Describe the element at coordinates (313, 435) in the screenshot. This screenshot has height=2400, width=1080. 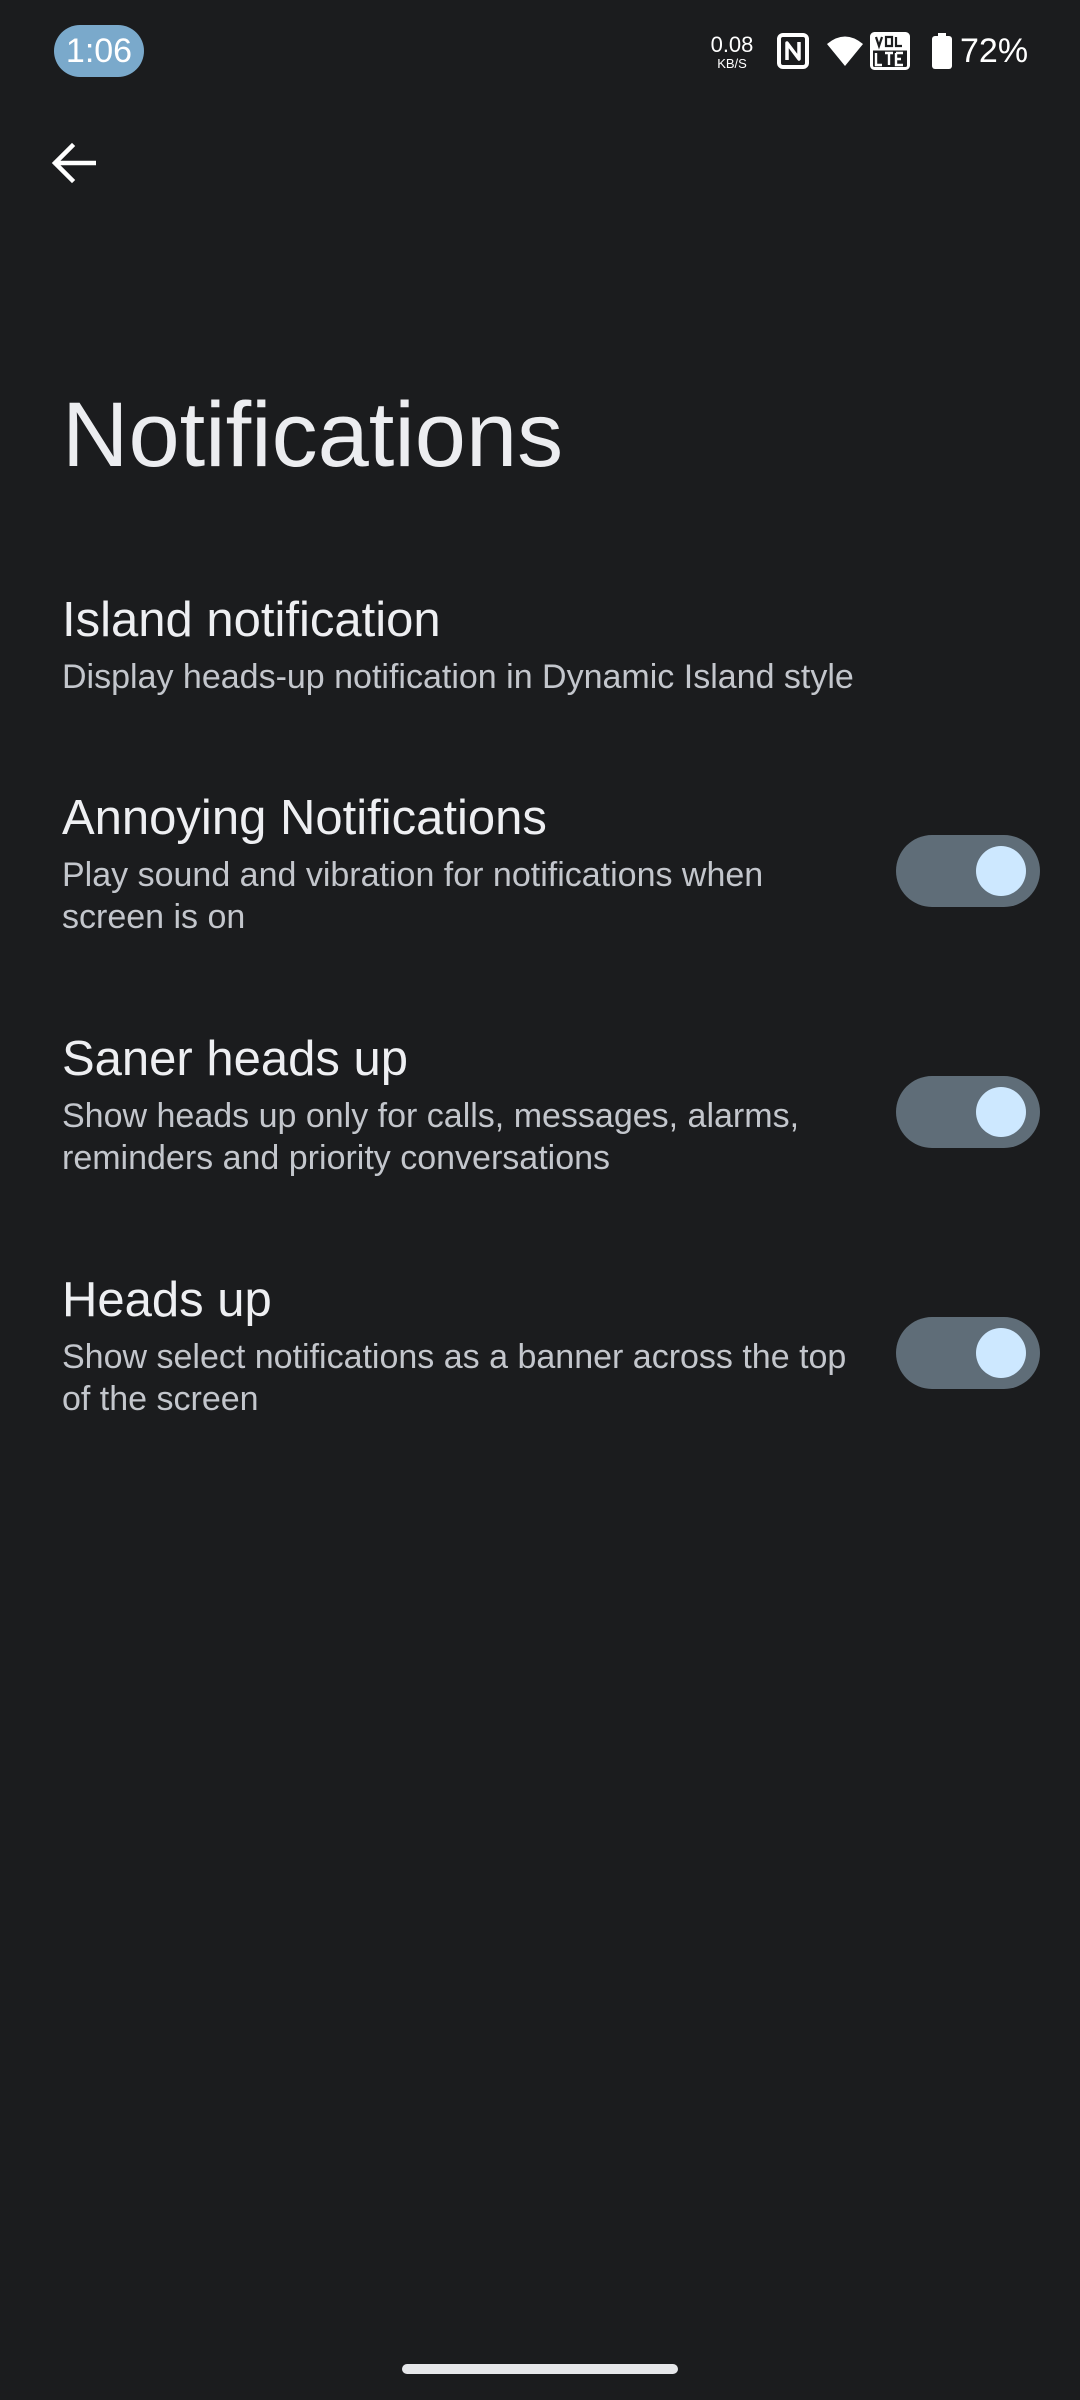
I see `page-title: Notifications` at that location.